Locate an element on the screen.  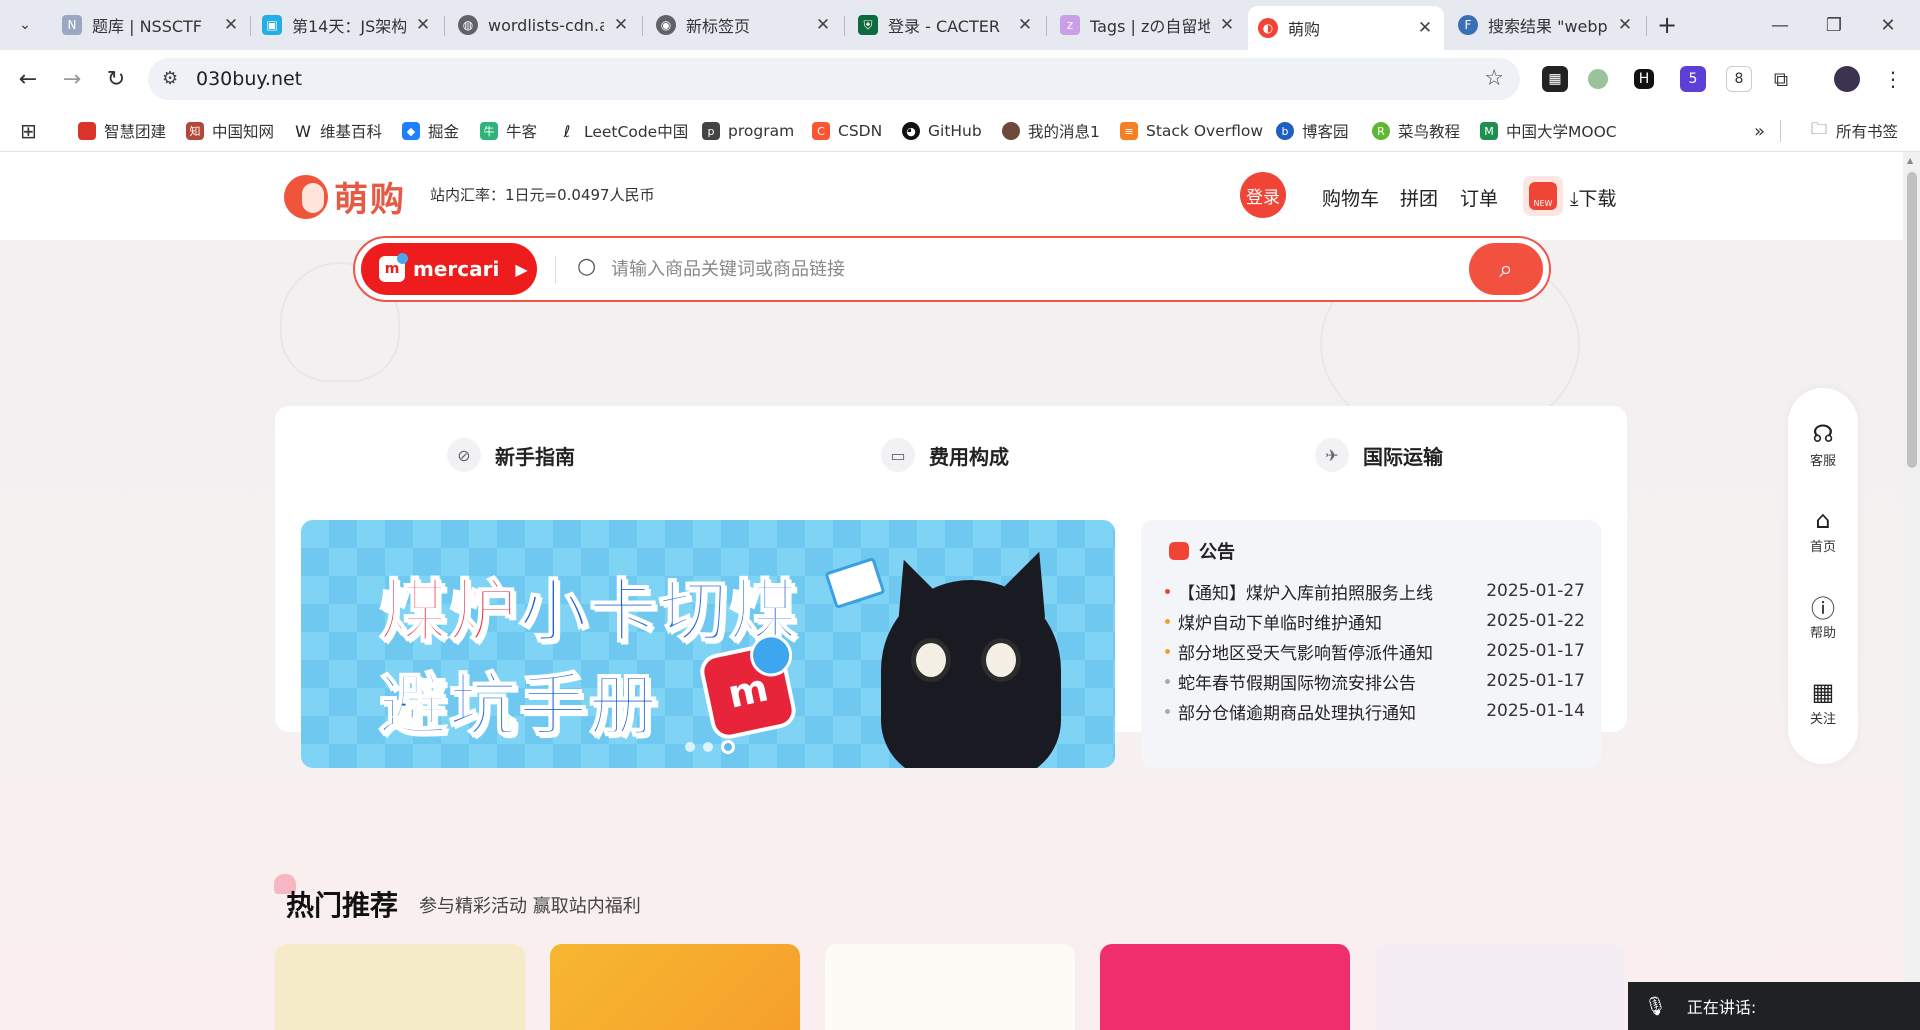
search-input is located at coordinates (931, 269).